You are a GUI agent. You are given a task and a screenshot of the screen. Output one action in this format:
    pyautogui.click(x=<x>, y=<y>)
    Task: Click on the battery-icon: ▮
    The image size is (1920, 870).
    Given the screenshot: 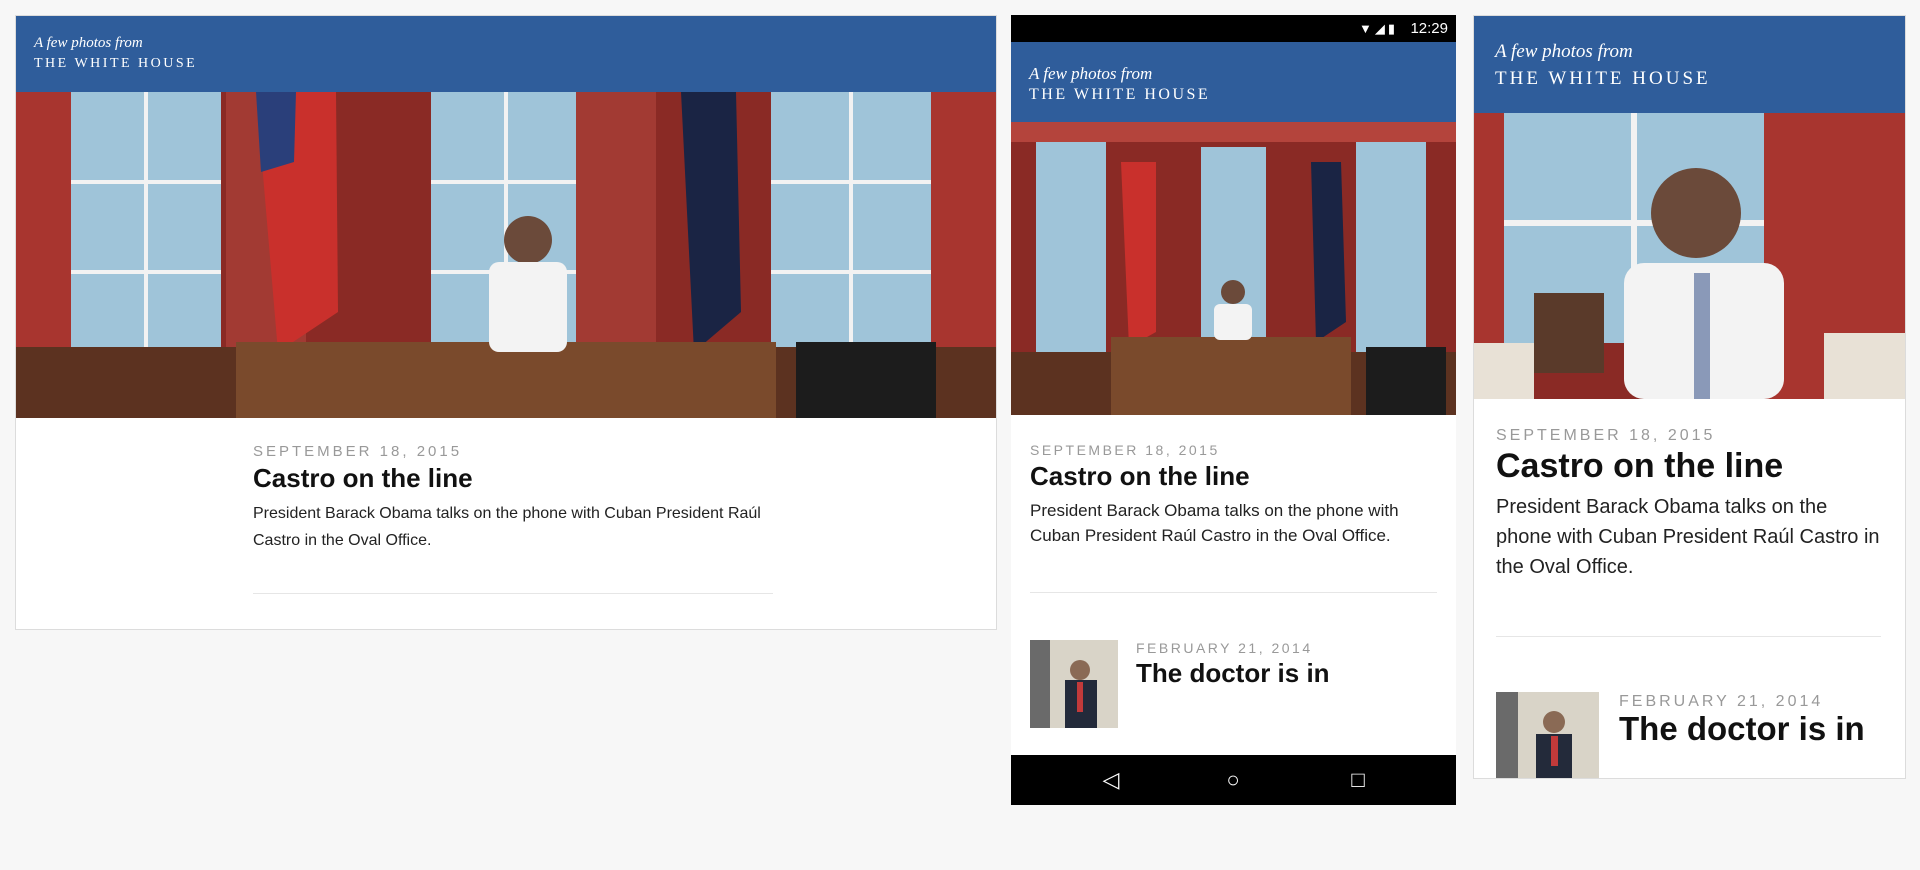 What is the action you would take?
    pyautogui.click(x=1392, y=28)
    